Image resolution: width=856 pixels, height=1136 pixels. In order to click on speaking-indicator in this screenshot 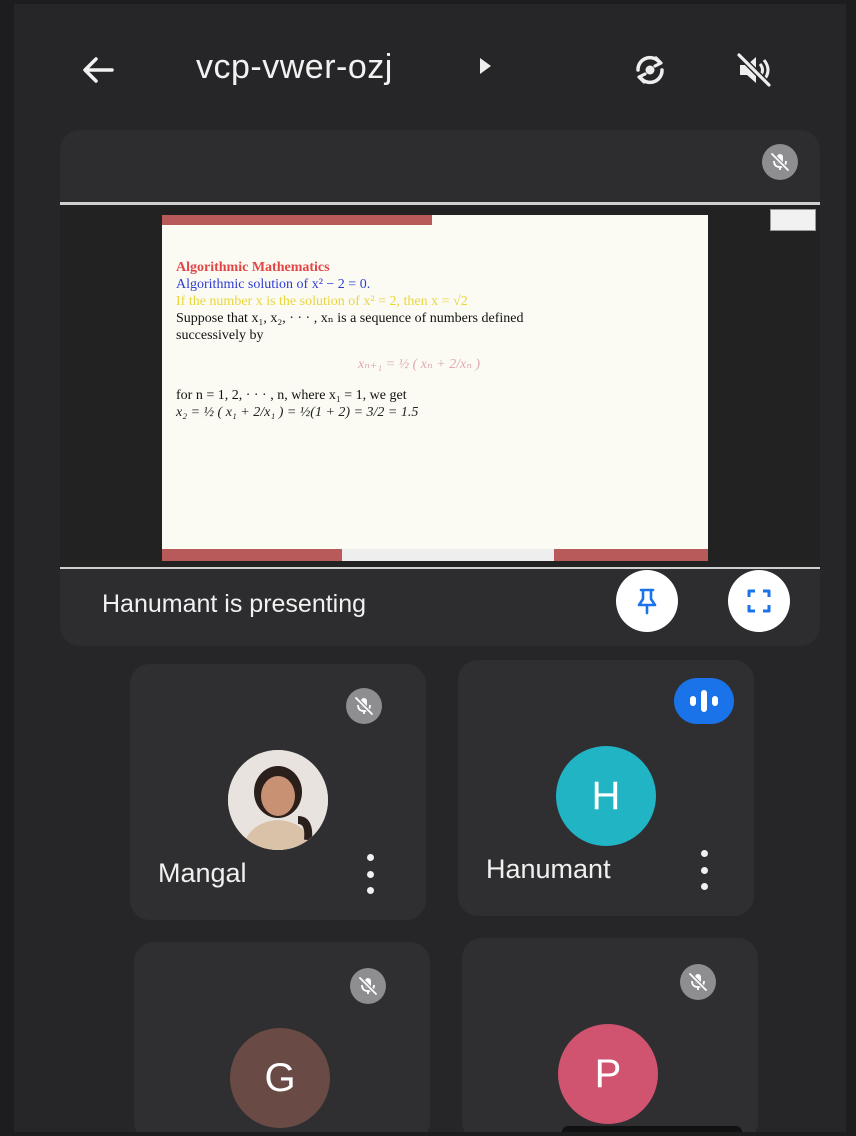, I will do `click(704, 701)`.